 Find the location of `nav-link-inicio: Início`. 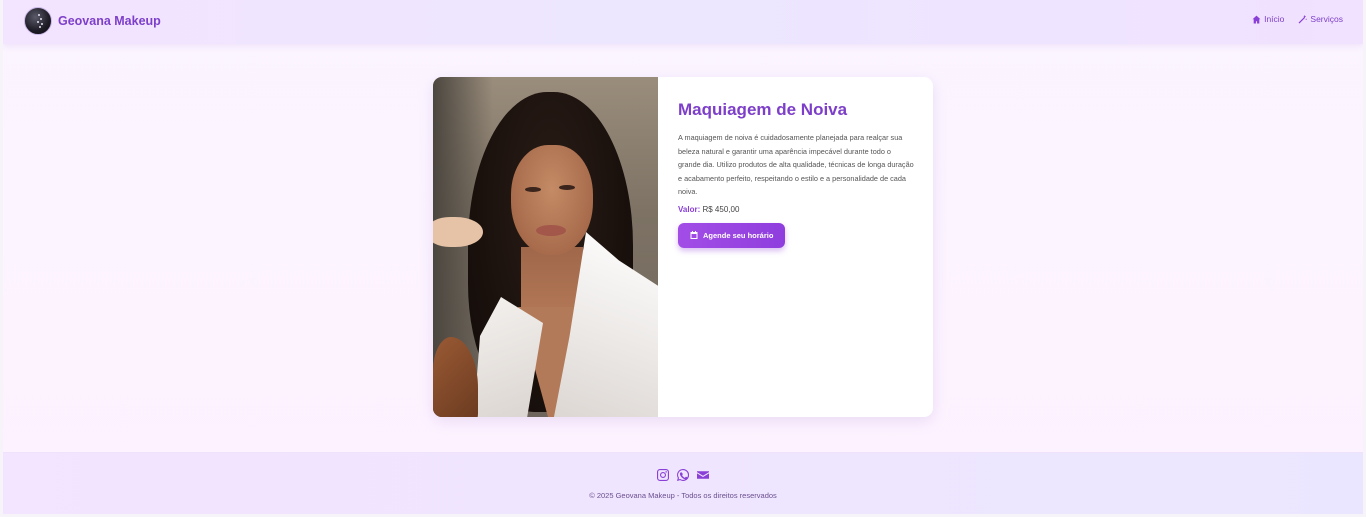

nav-link-inicio: Início is located at coordinates (1268, 19).